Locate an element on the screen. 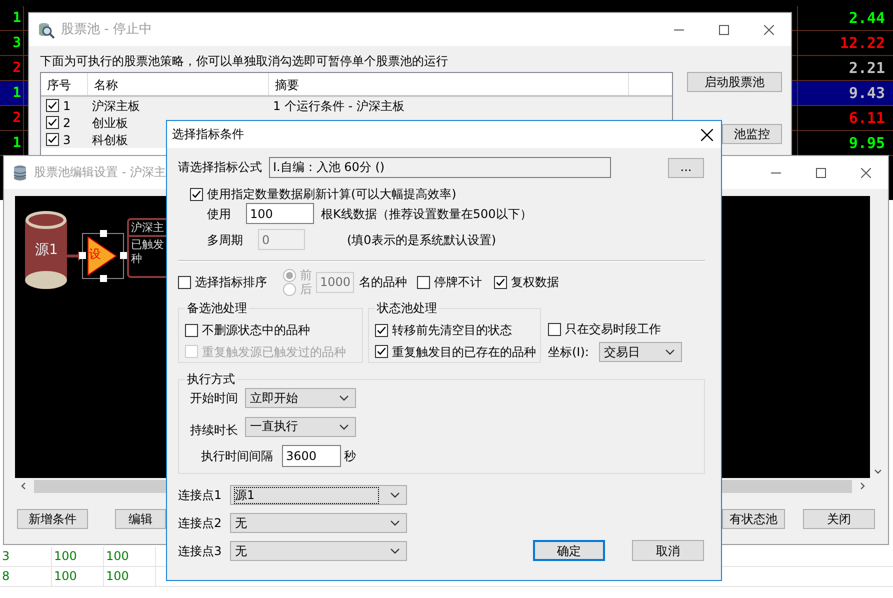 Image resolution: width=893 pixels, height=598 pixels. input-field: 1000 is located at coordinates (335, 282).